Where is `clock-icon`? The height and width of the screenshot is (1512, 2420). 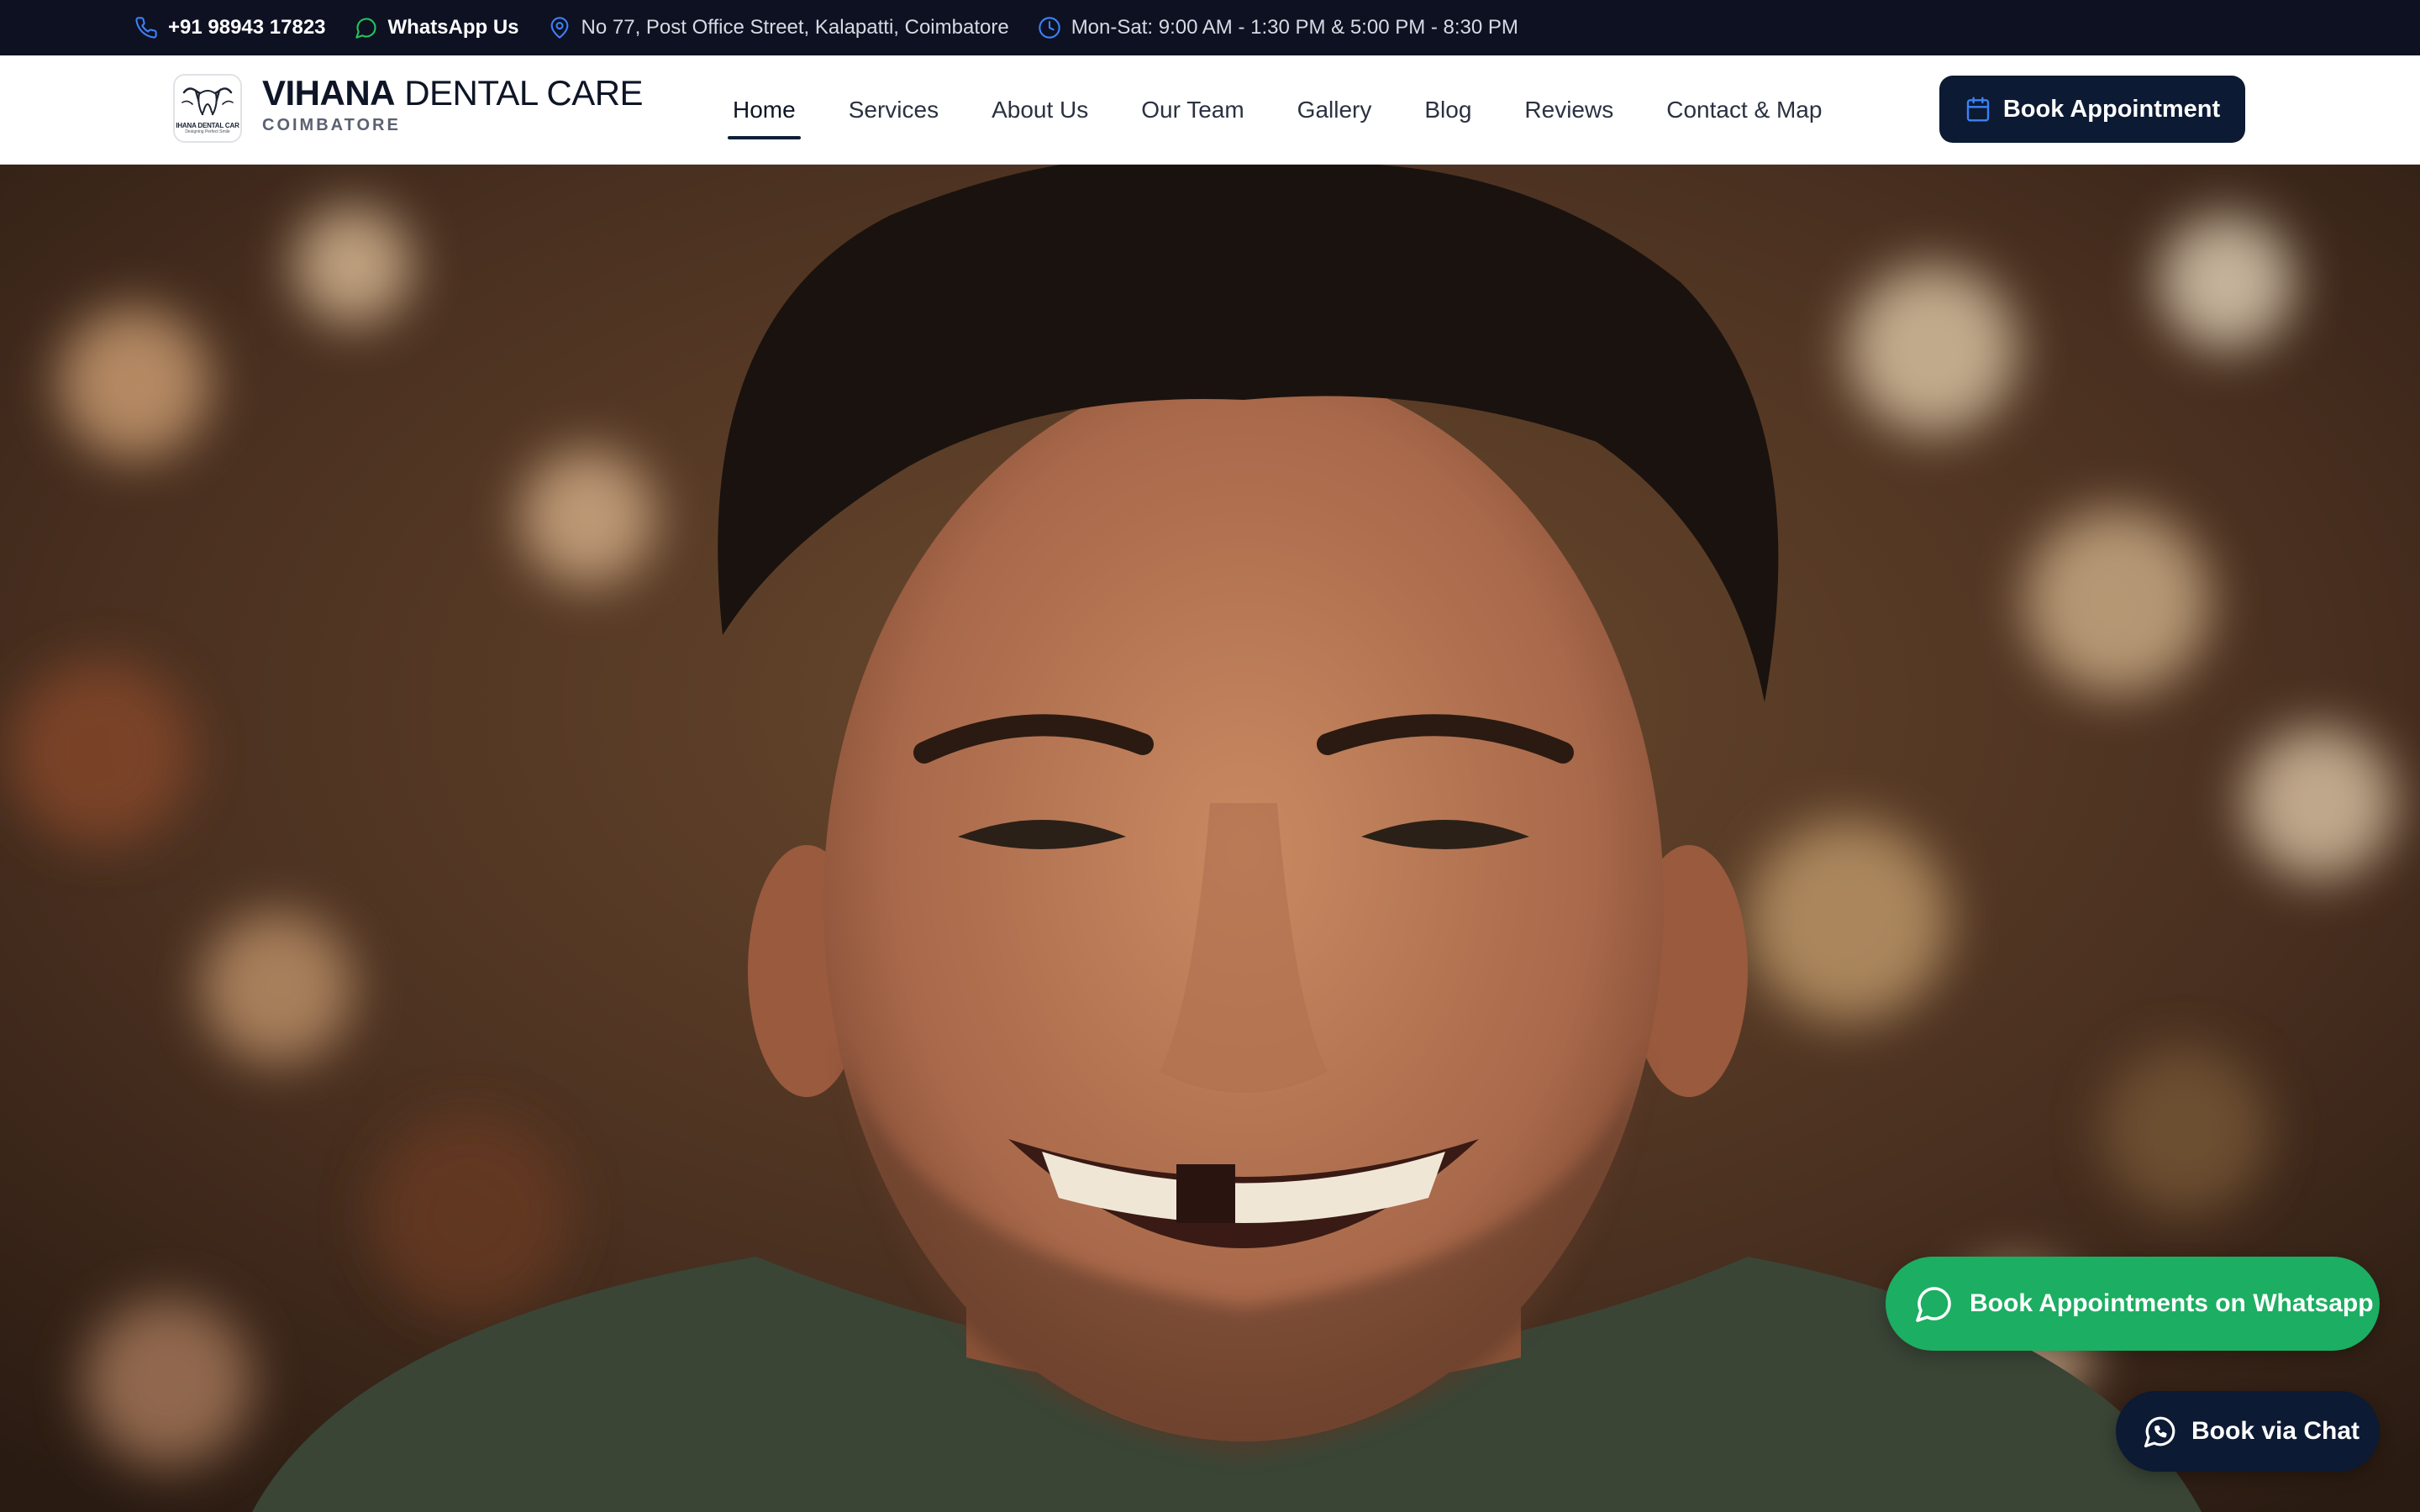
clock-icon is located at coordinates (1049, 28).